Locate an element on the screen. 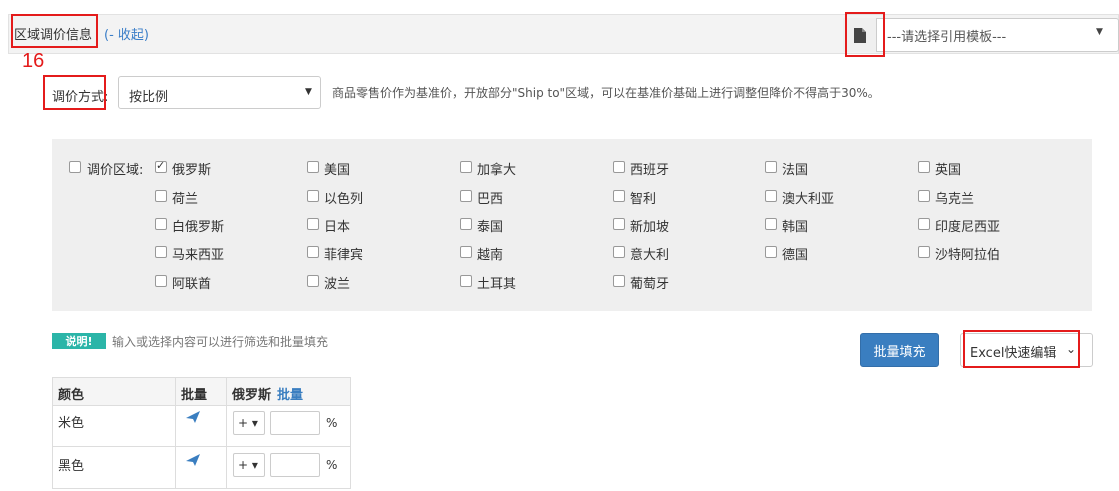 The width and height of the screenshot is (1119, 491). annotation-number: 16 is located at coordinates (33, 61).